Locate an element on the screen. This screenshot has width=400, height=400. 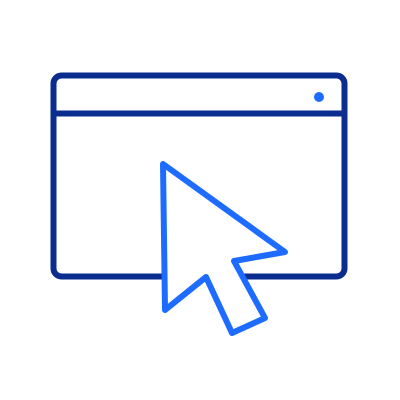
mouse-cursor-icon is located at coordinates (224, 248).